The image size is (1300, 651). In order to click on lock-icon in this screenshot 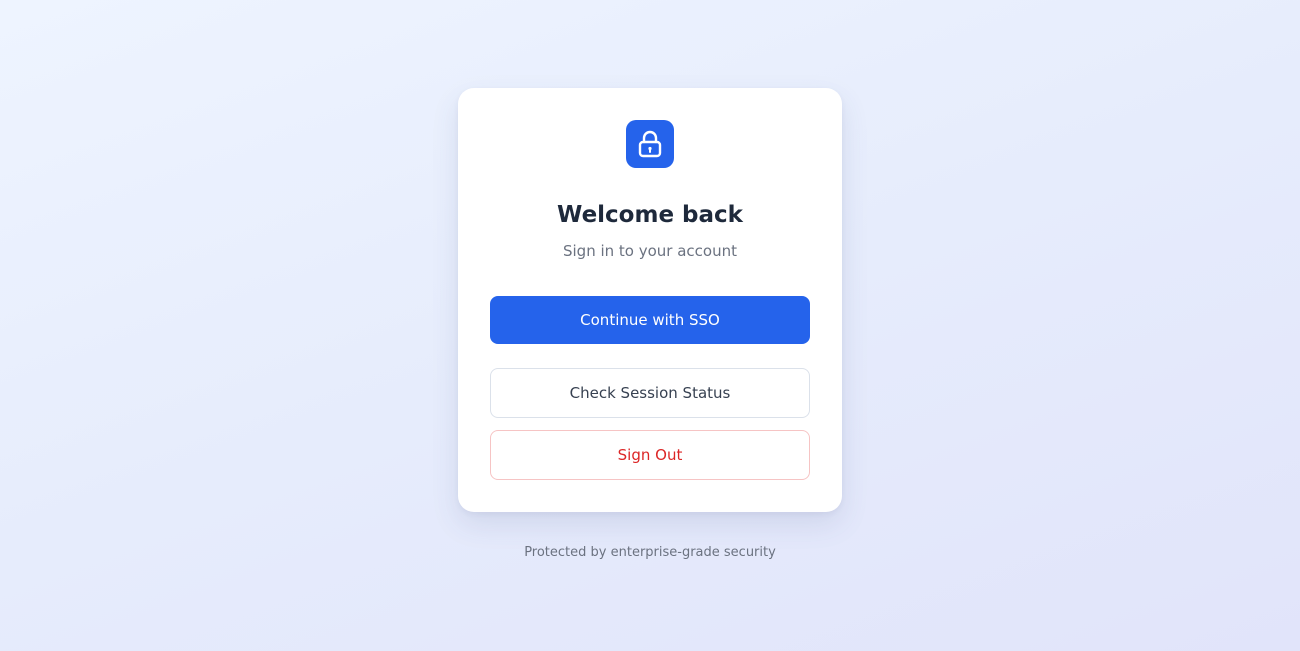, I will do `click(650, 144)`.